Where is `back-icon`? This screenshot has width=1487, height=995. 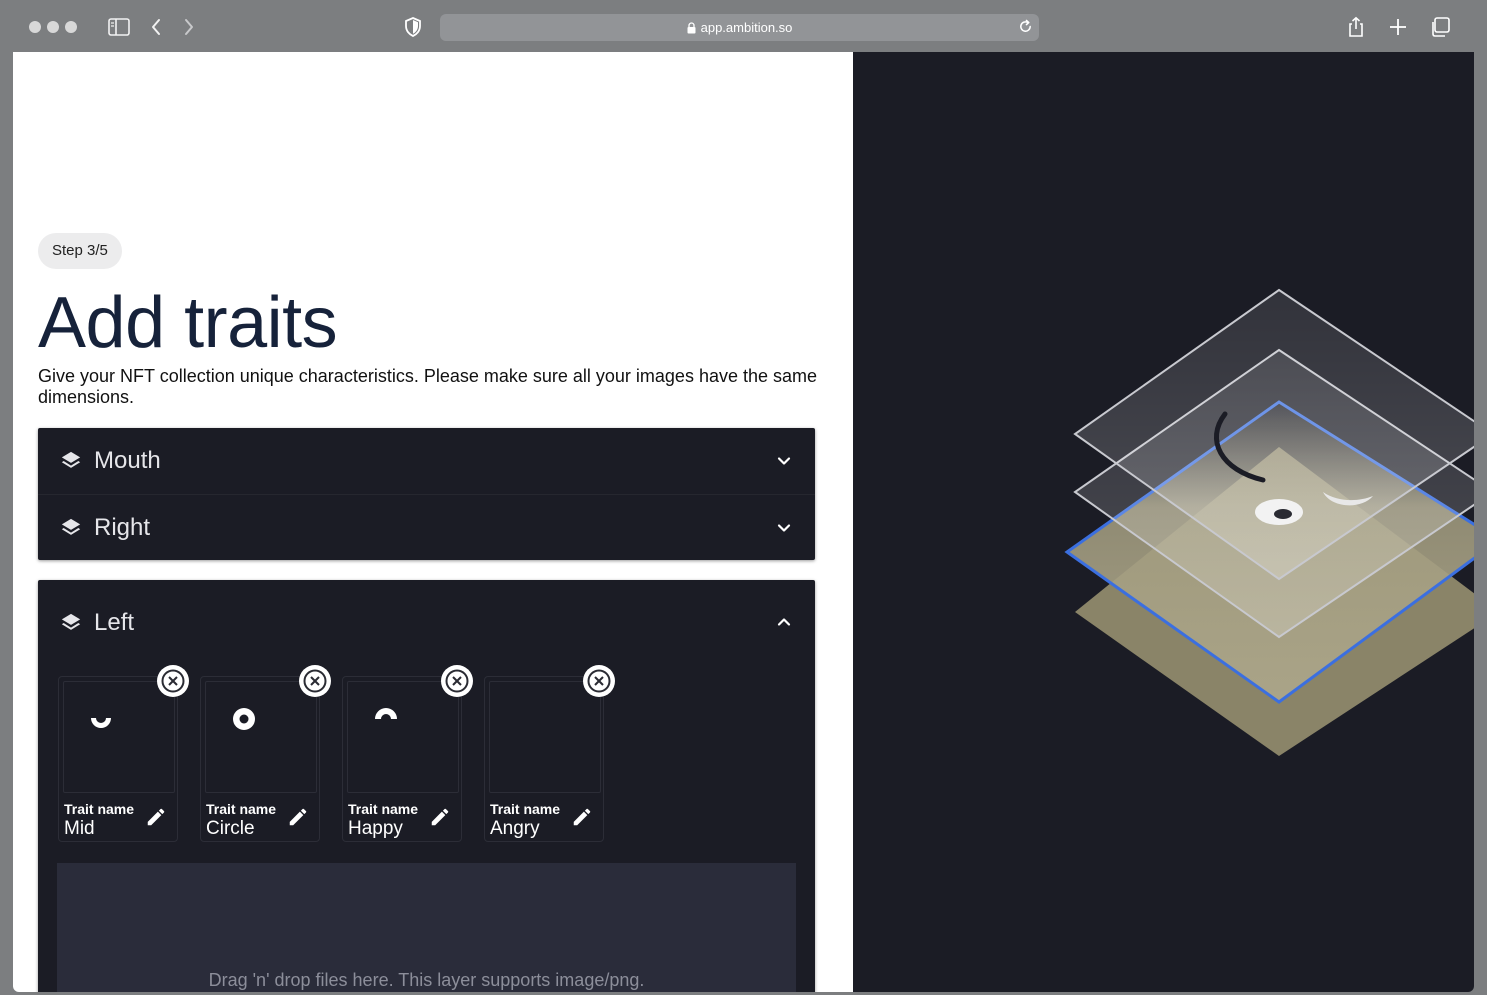 back-icon is located at coordinates (156, 27).